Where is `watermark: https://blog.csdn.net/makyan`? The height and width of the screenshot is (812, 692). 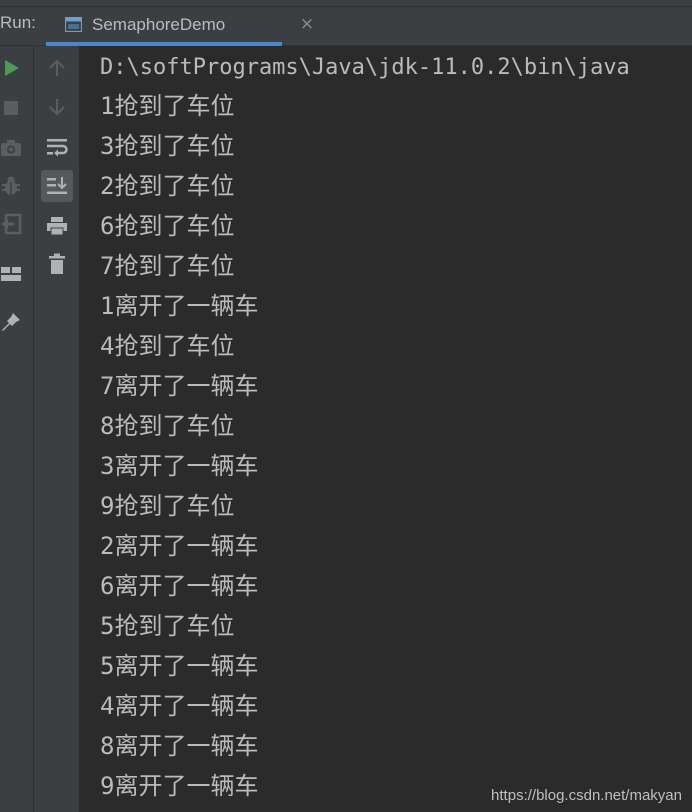 watermark: https://blog.csdn.net/makyan is located at coordinates (586, 795).